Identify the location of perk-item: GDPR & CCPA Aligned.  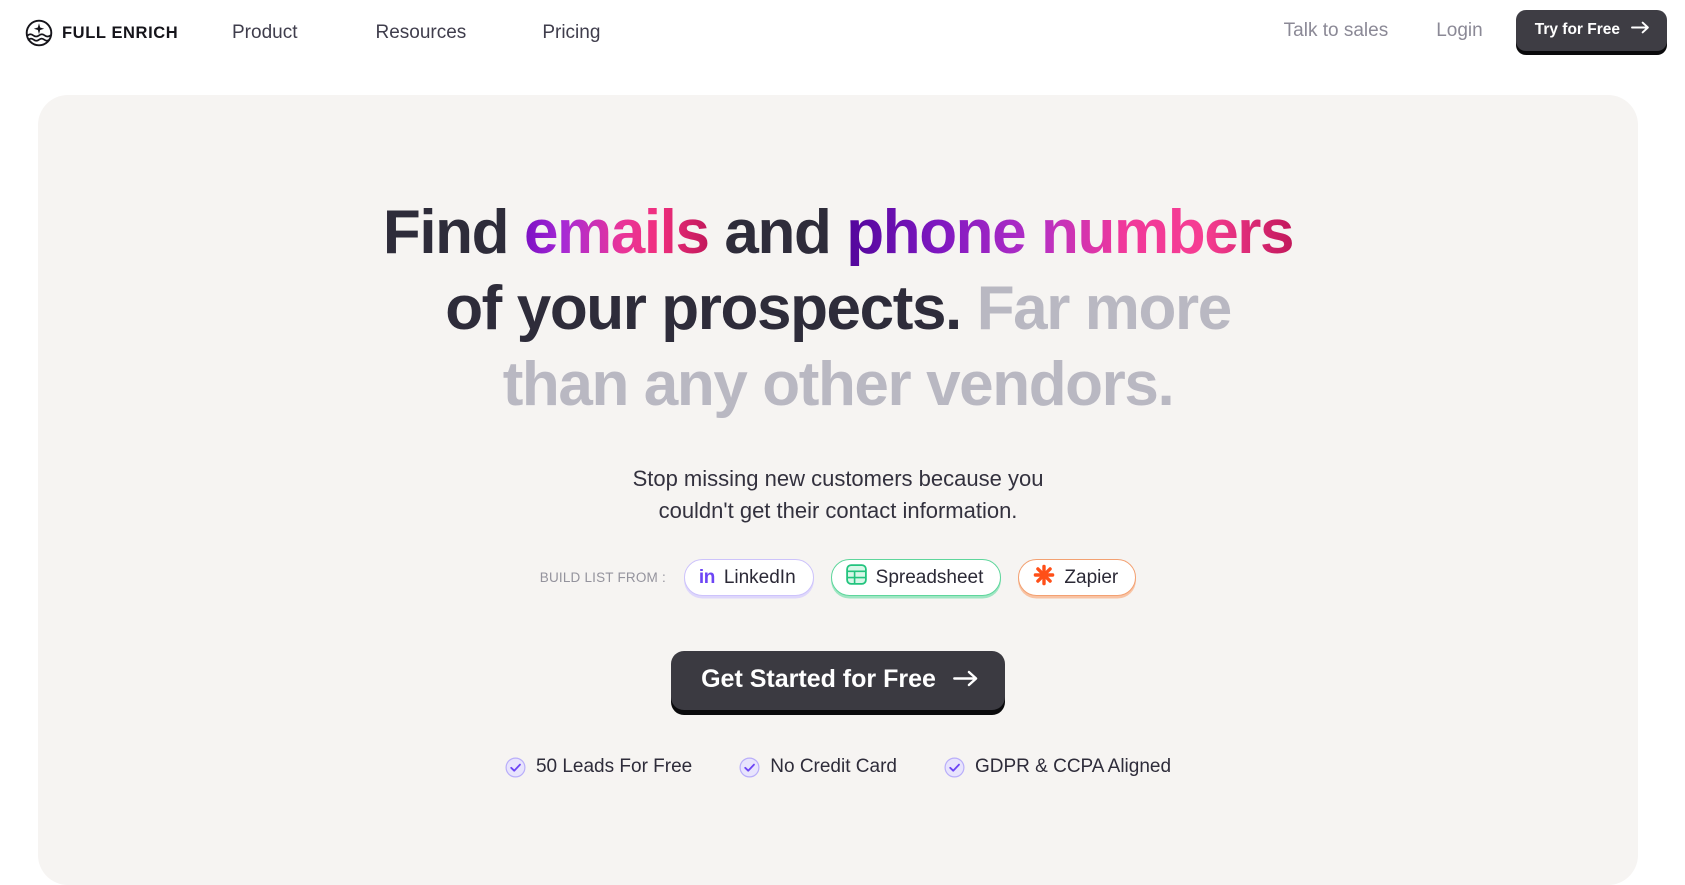
(1057, 767).